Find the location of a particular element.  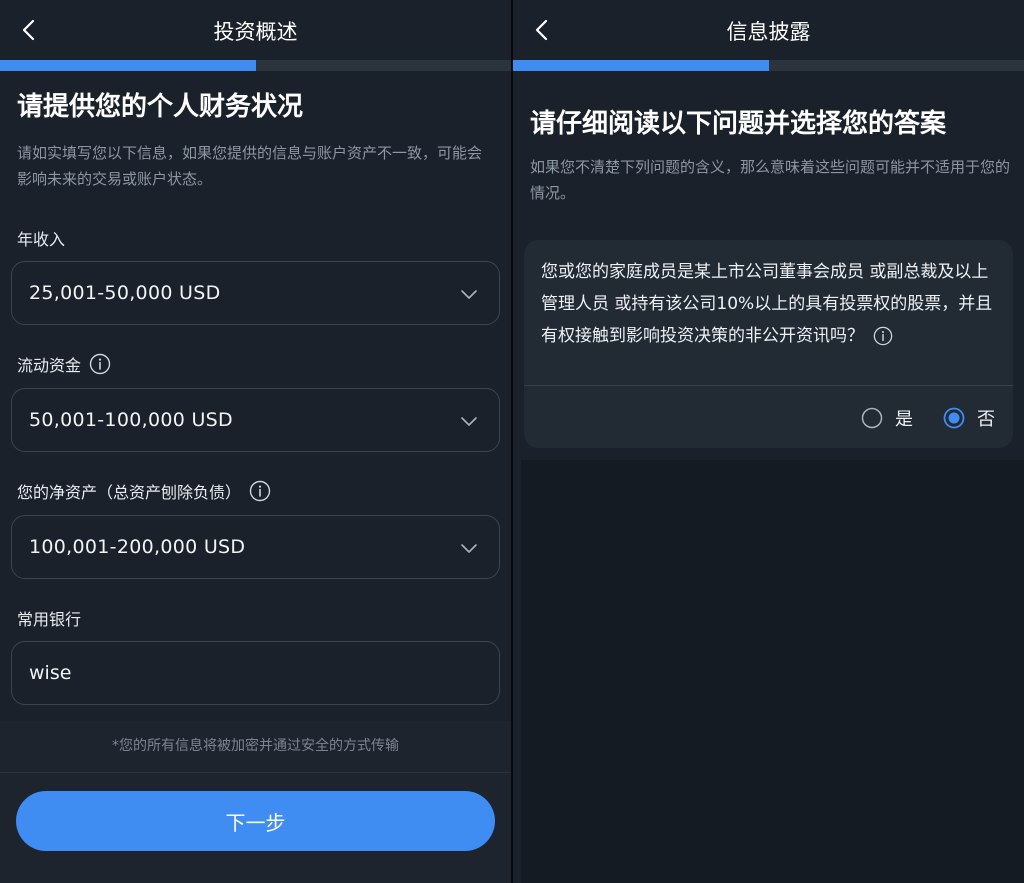

liquid-assets-label-text: 流动资金 is located at coordinates (49, 365).